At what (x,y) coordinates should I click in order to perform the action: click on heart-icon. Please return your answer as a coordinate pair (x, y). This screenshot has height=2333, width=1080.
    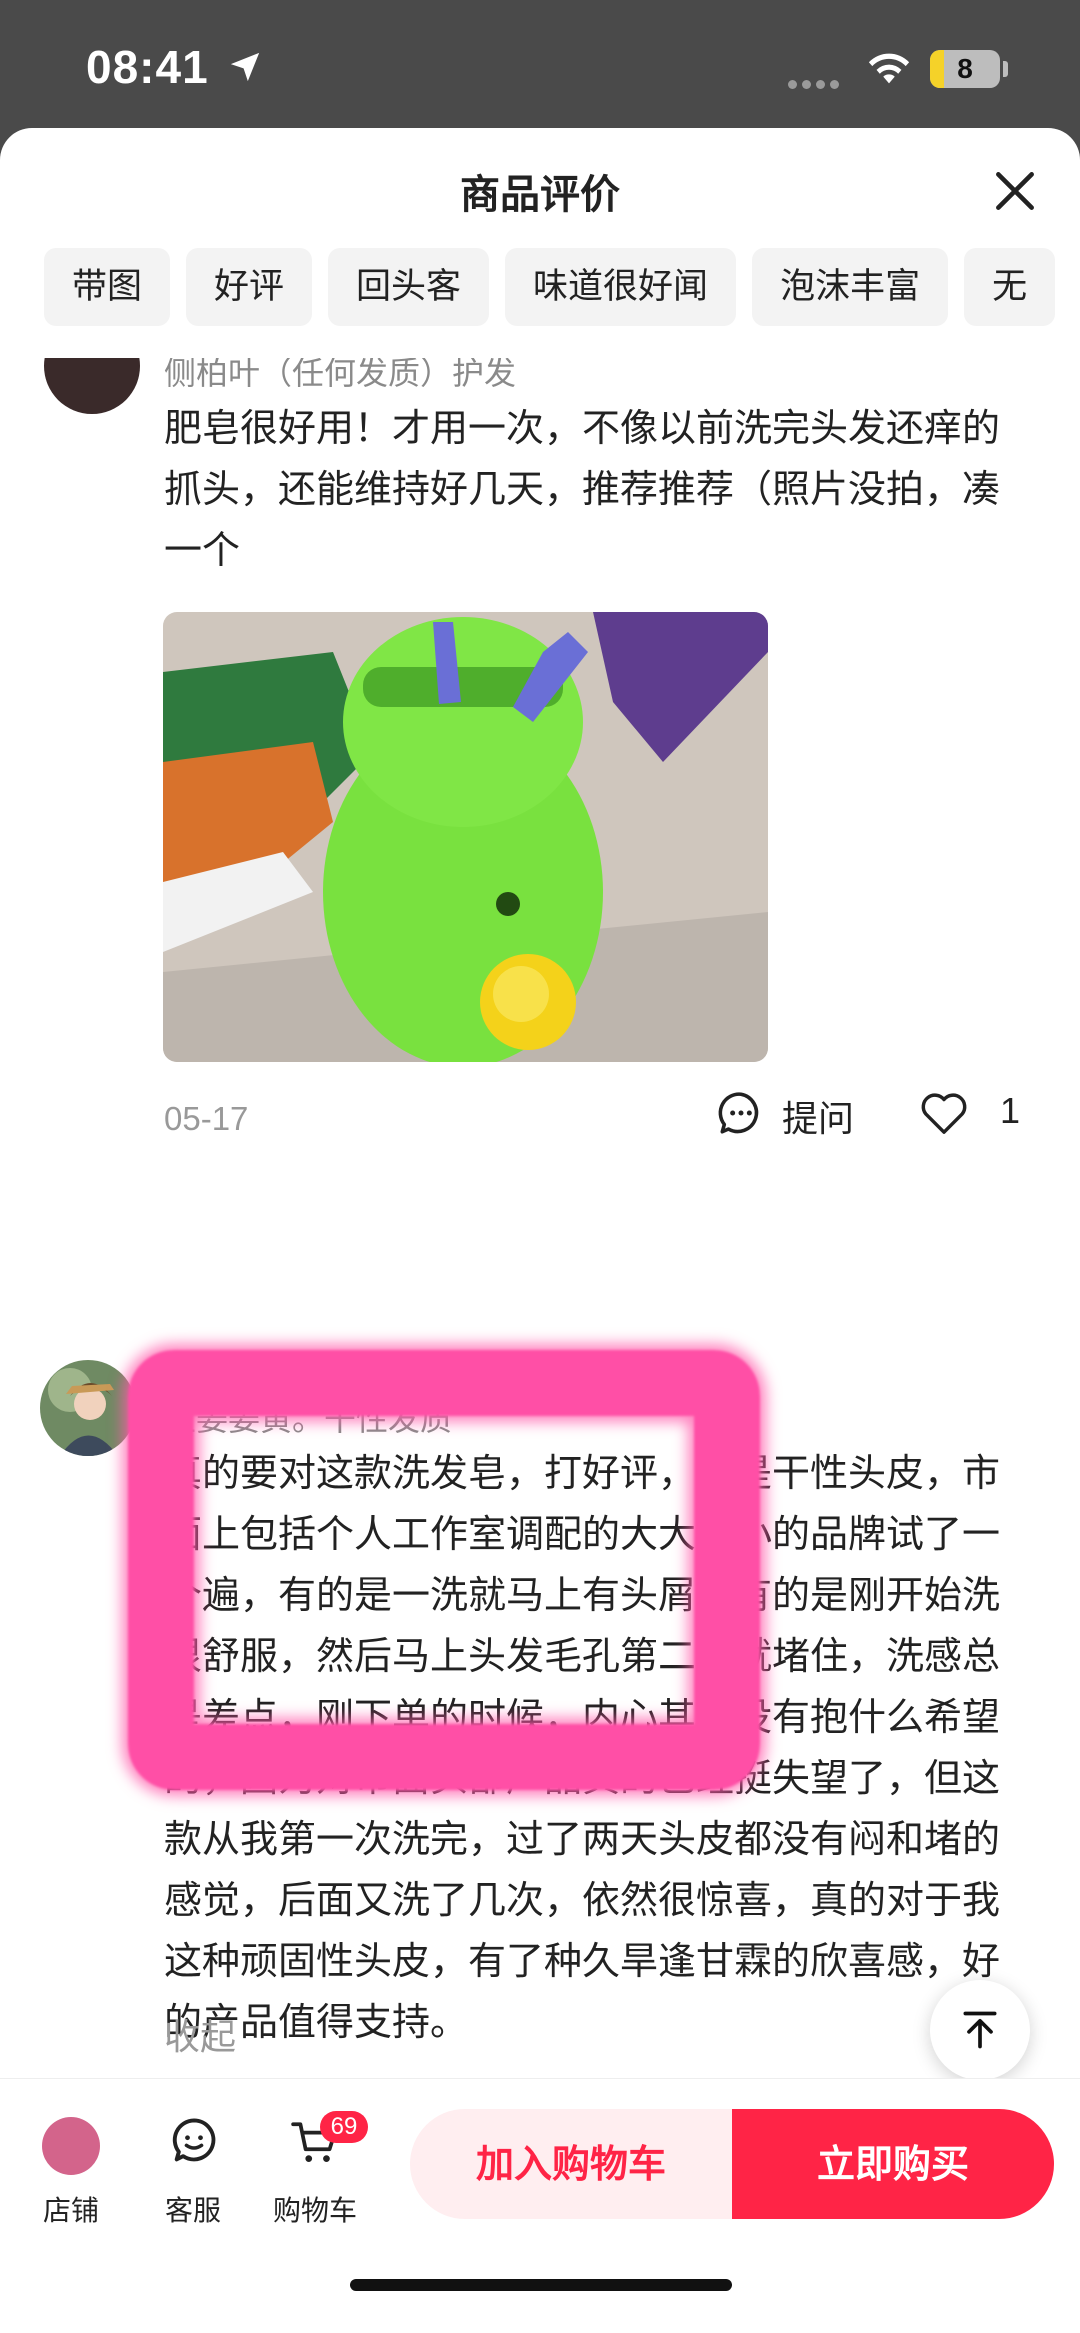
    Looking at the image, I should click on (944, 1113).